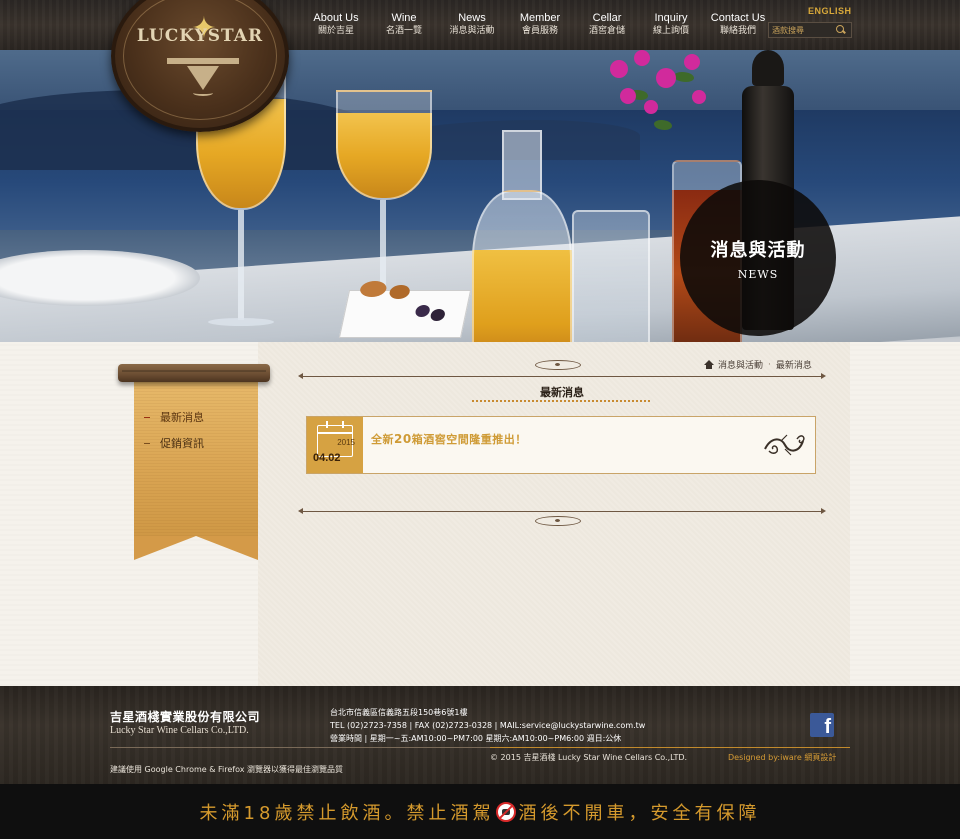 The width and height of the screenshot is (960, 839). I want to click on logo-wordmark: LUCKYSTAR, so click(200, 36).